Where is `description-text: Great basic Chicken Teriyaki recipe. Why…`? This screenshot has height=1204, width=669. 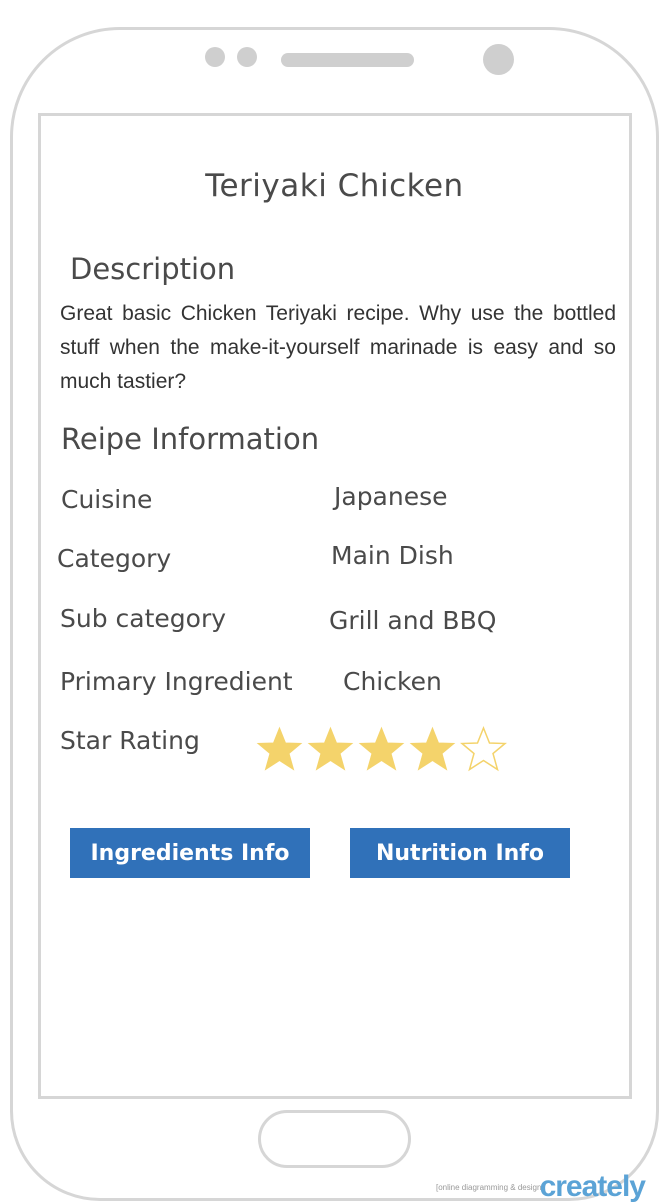 description-text: Great basic Chicken Teriyaki recipe. Why… is located at coordinates (338, 347).